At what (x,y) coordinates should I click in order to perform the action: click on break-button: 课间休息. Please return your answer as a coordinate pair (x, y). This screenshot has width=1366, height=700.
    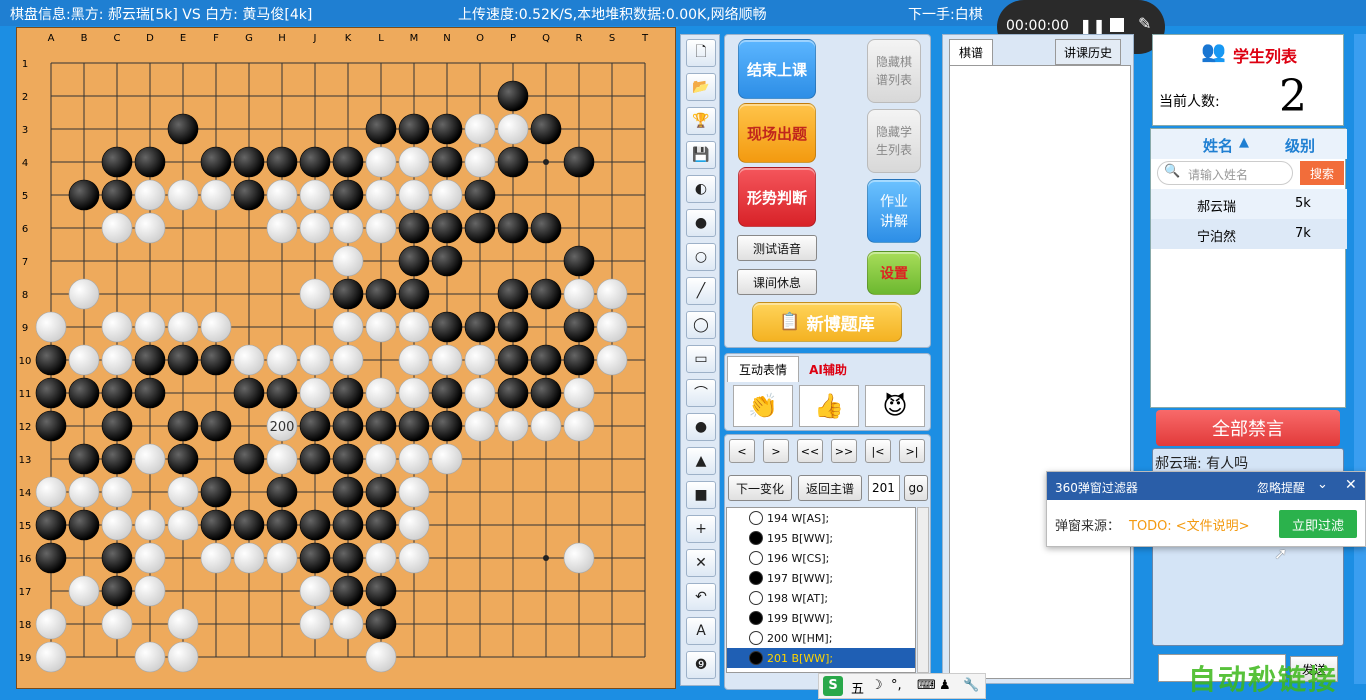
    Looking at the image, I should click on (777, 282).